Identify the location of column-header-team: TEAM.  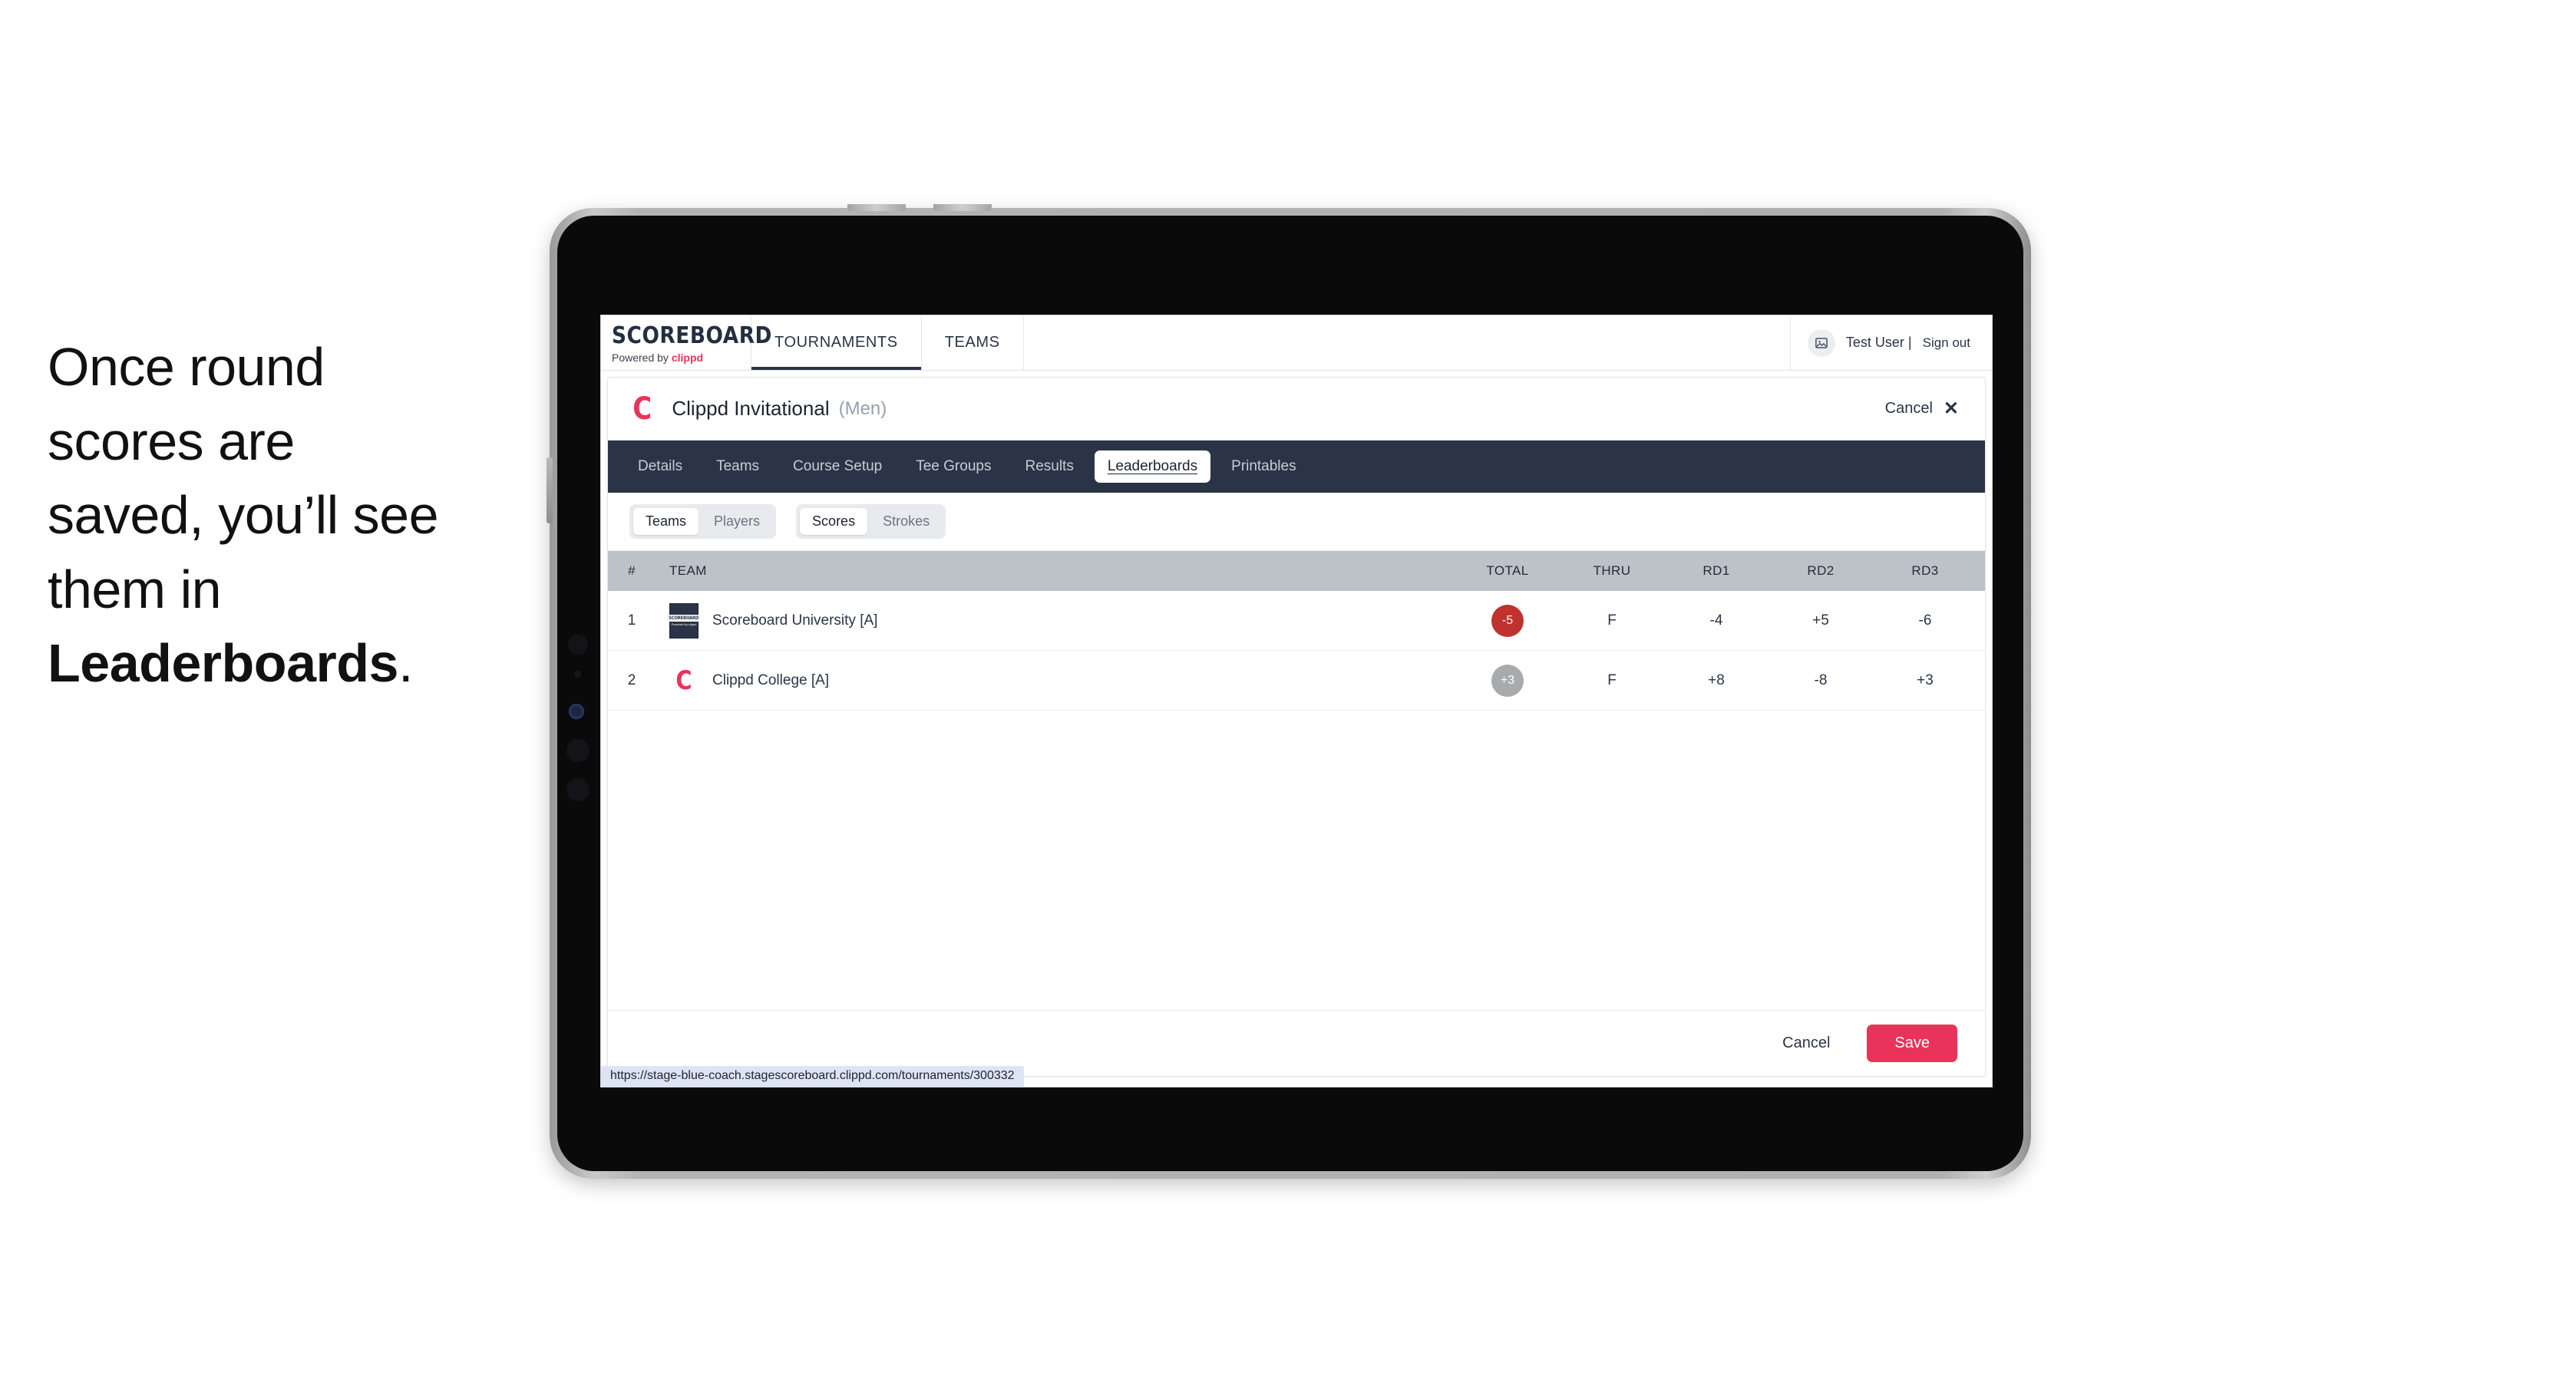
(1055, 571).